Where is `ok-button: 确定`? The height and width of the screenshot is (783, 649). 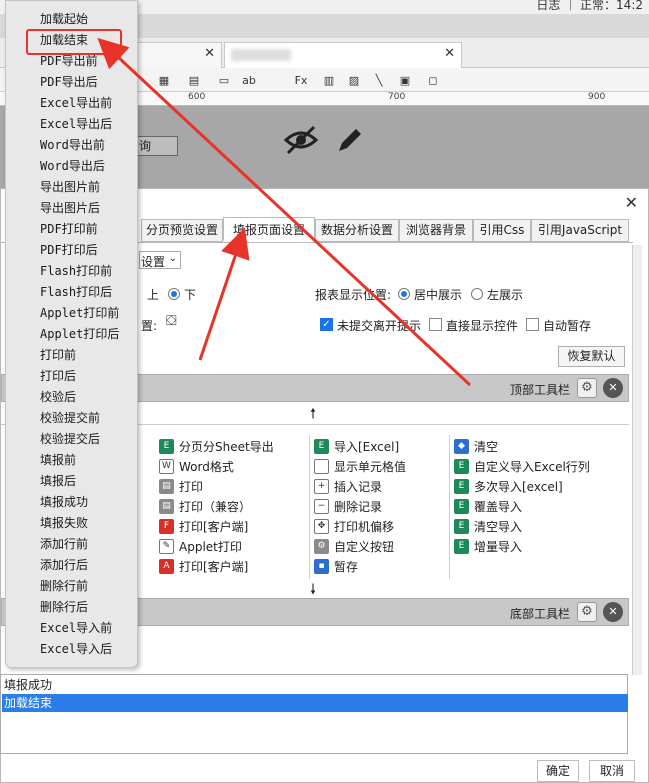 ok-button: 确定 is located at coordinates (558, 771).